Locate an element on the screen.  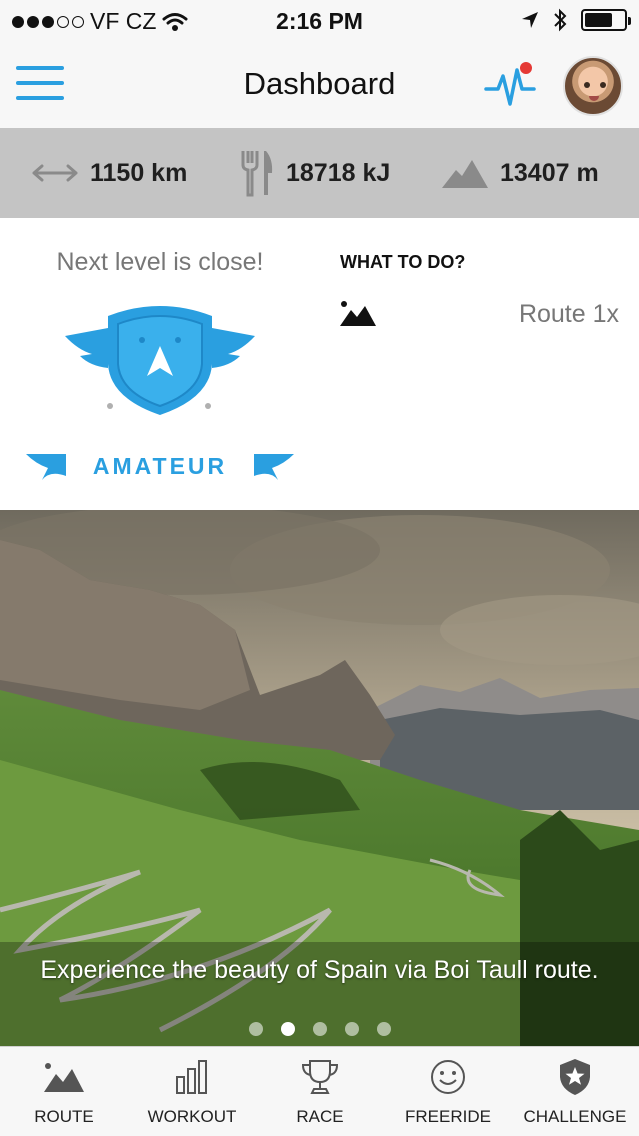
status-bar: VF CZ 2:16 PM is located at coordinates (319, 21).